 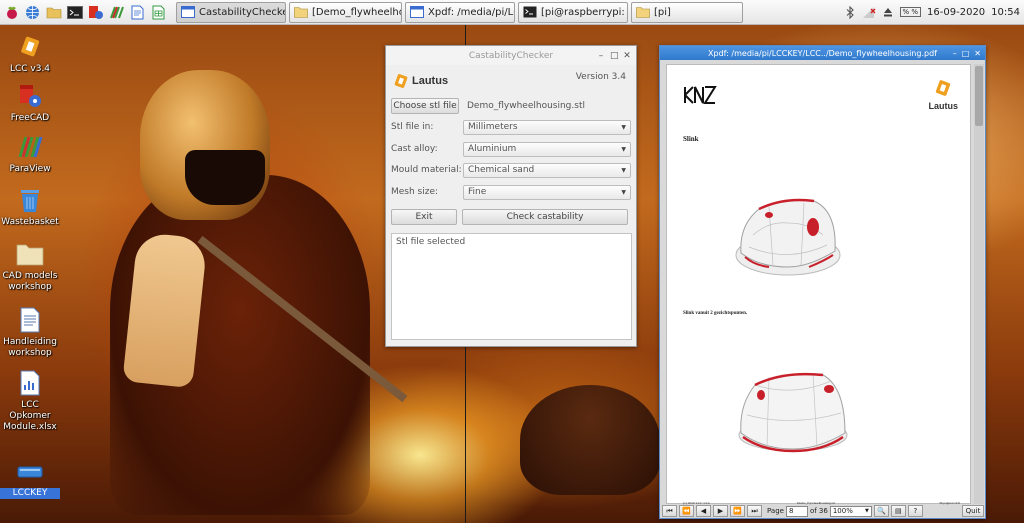 What do you see at coordinates (715, 313) in the screenshot?
I see `page-subheading: Slink vanuit 2 gezichtspunten.` at bounding box center [715, 313].